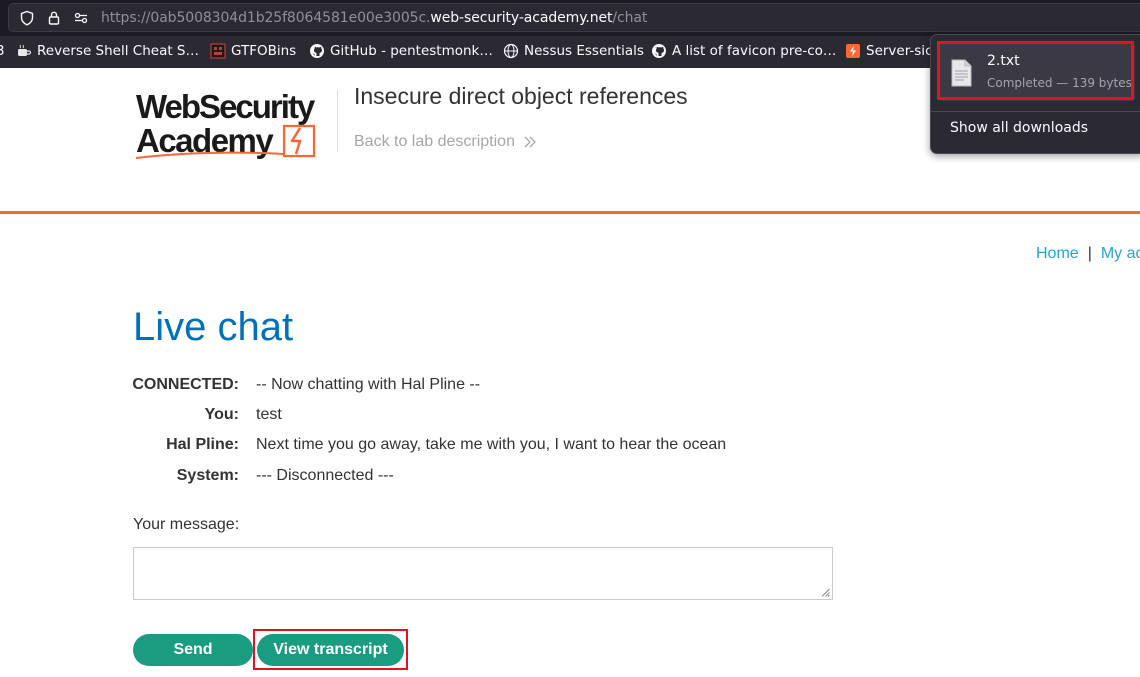 This screenshot has height=677, width=1140. Describe the element at coordinates (213, 327) in the screenshot. I see `page-title: Live chat` at that location.